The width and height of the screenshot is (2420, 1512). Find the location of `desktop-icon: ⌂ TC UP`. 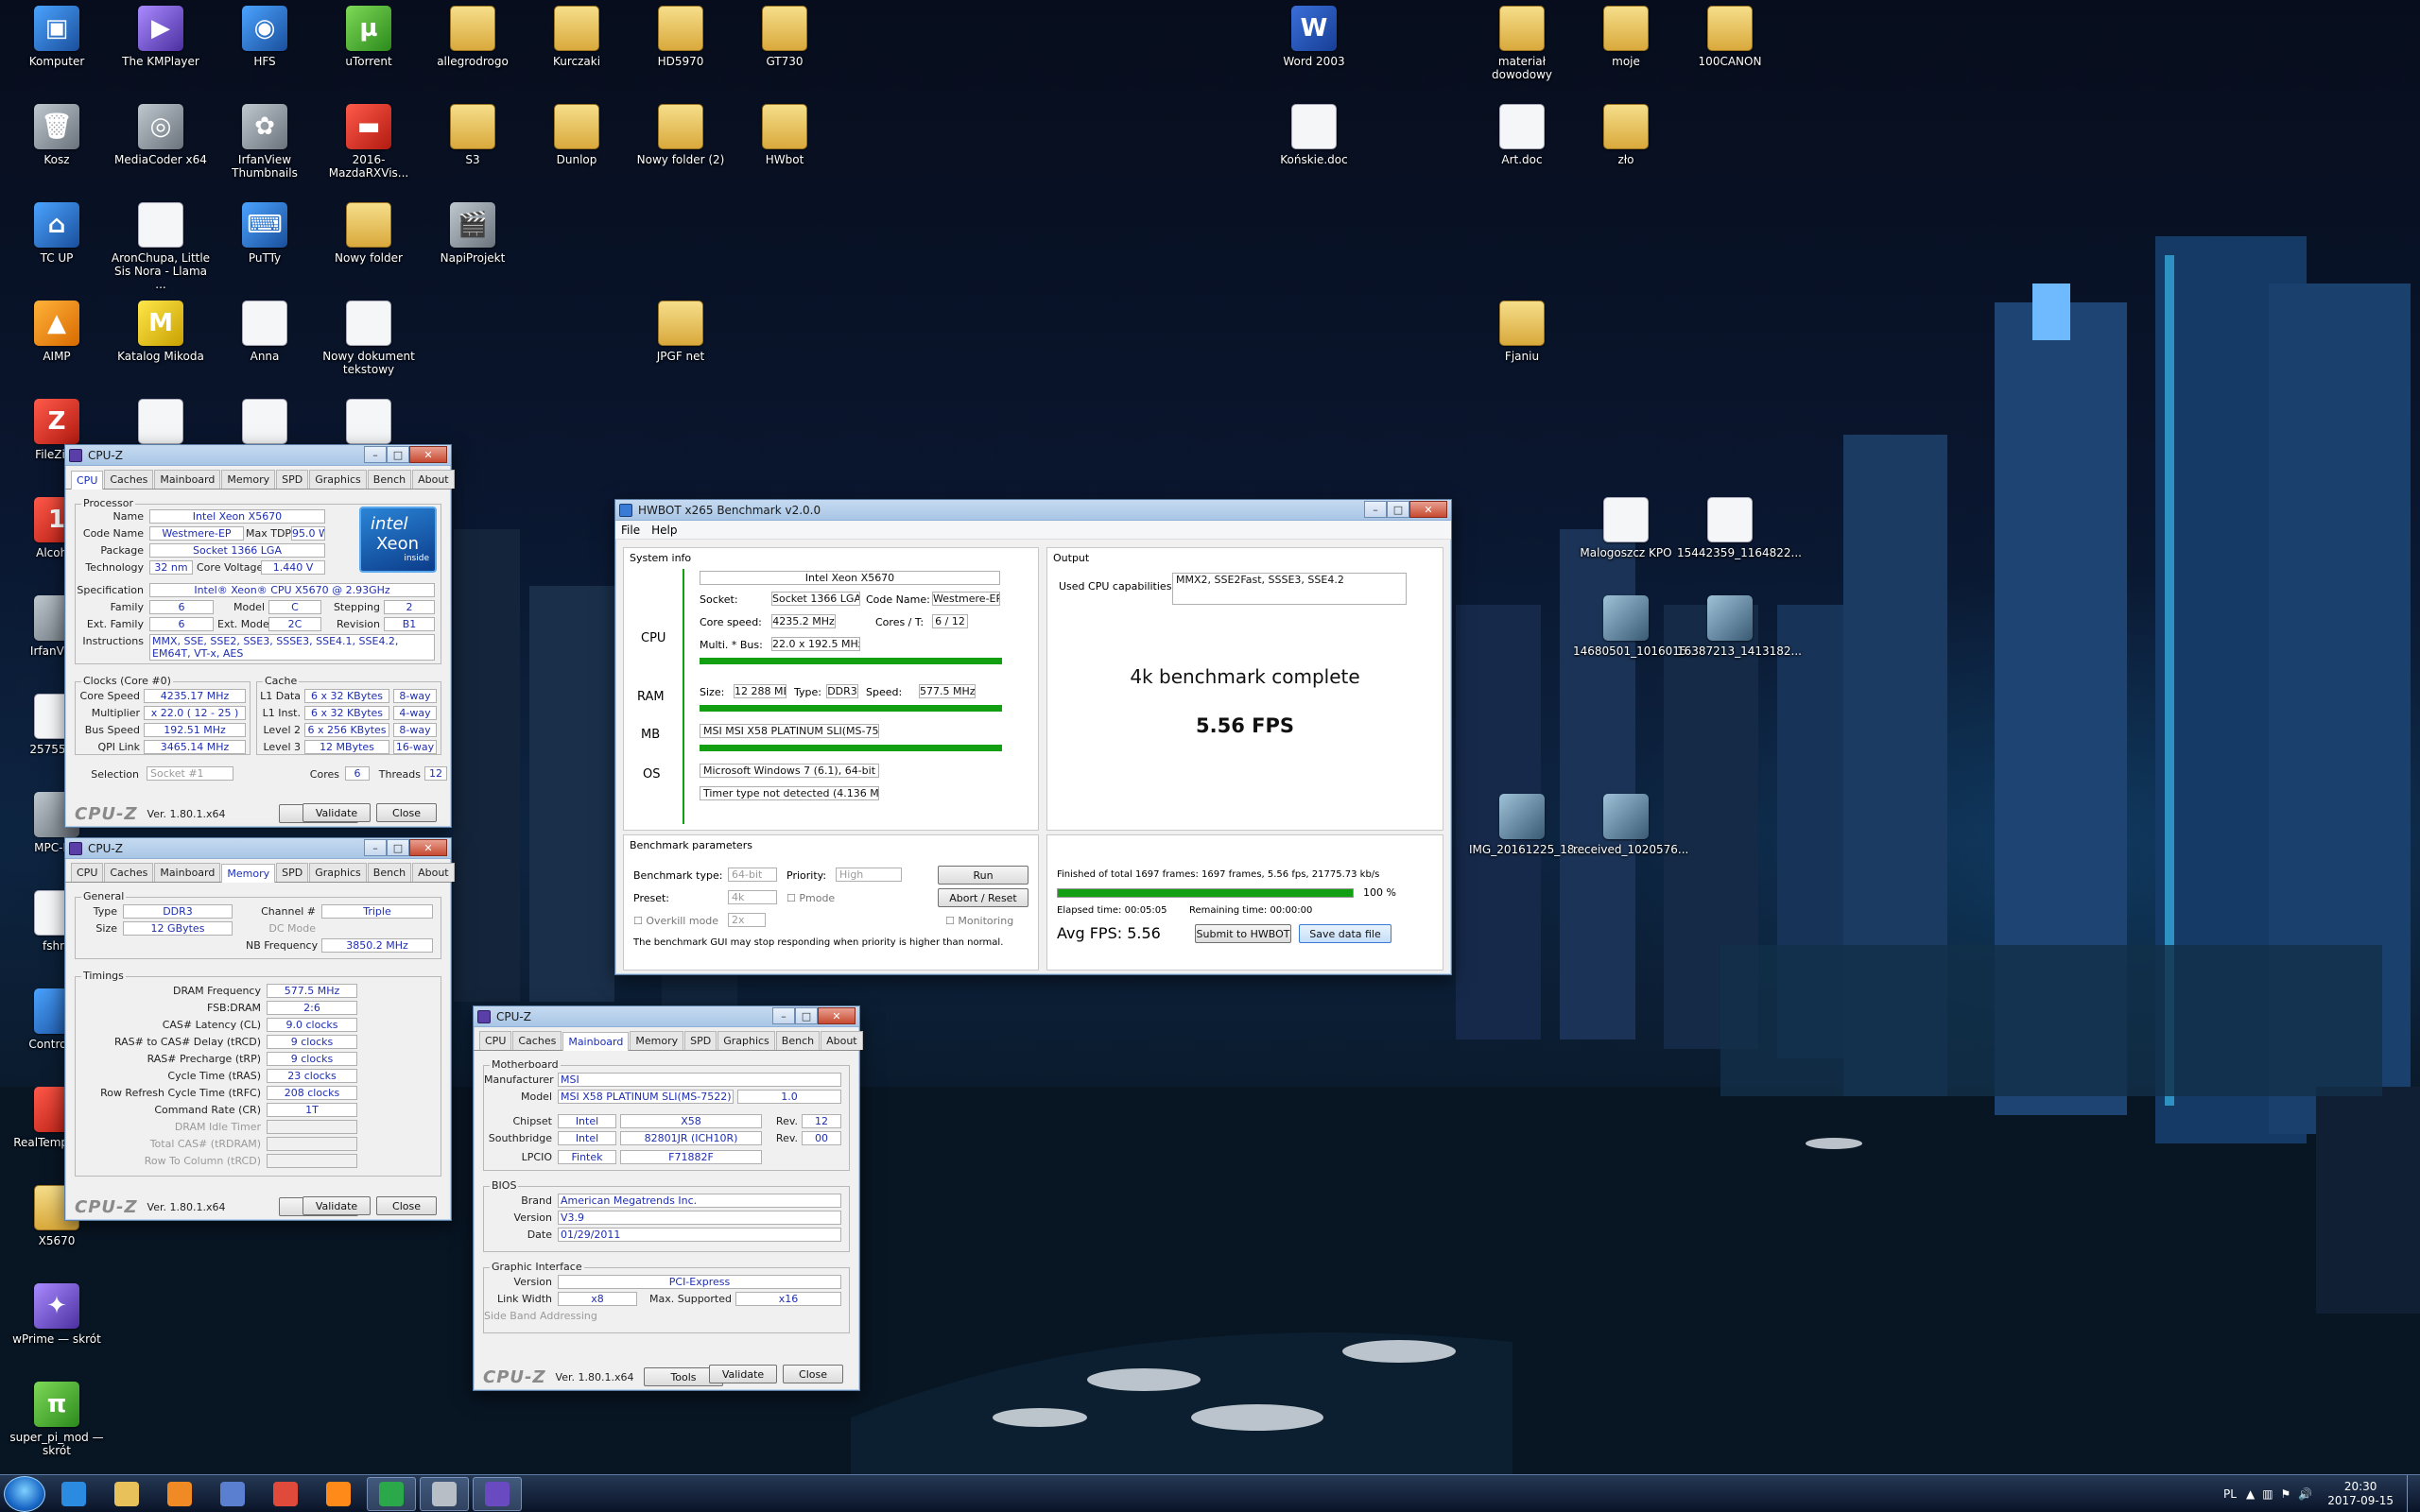

desktop-icon: ⌂ TC UP is located at coordinates (57, 247).